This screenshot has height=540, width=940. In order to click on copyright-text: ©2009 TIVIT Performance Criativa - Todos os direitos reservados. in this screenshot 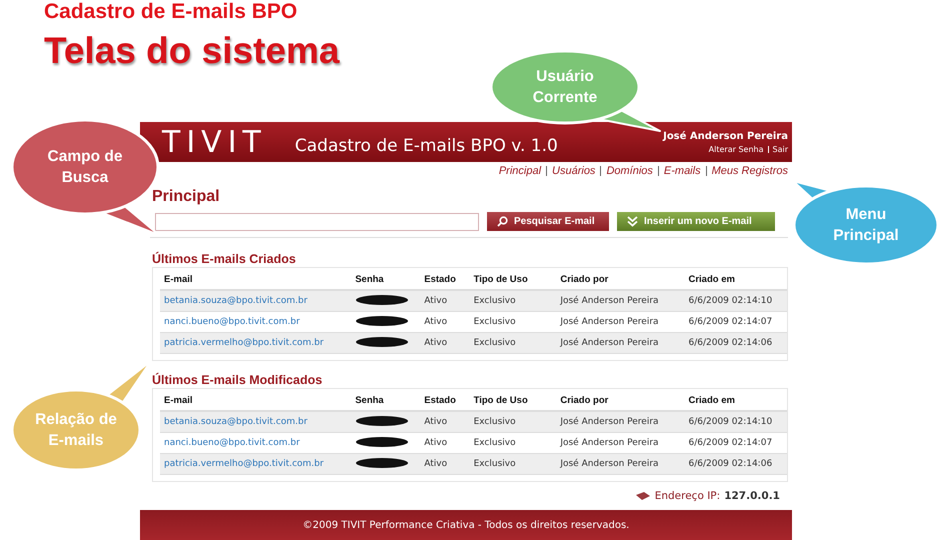, I will do `click(466, 525)`.